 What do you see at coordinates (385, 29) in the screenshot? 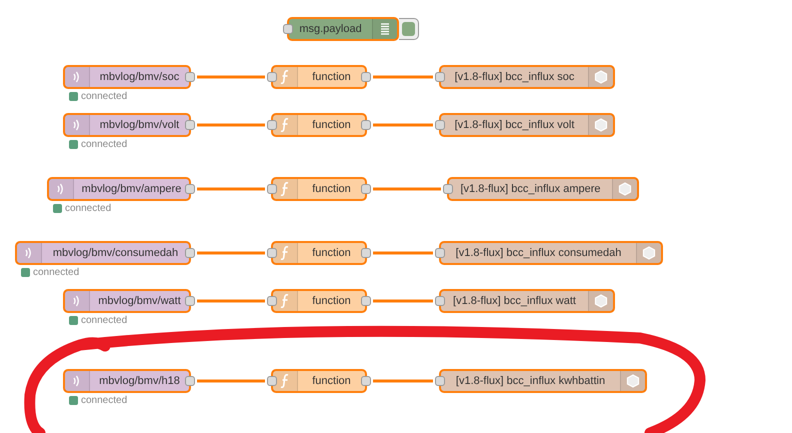
I see `list-icon` at bounding box center [385, 29].